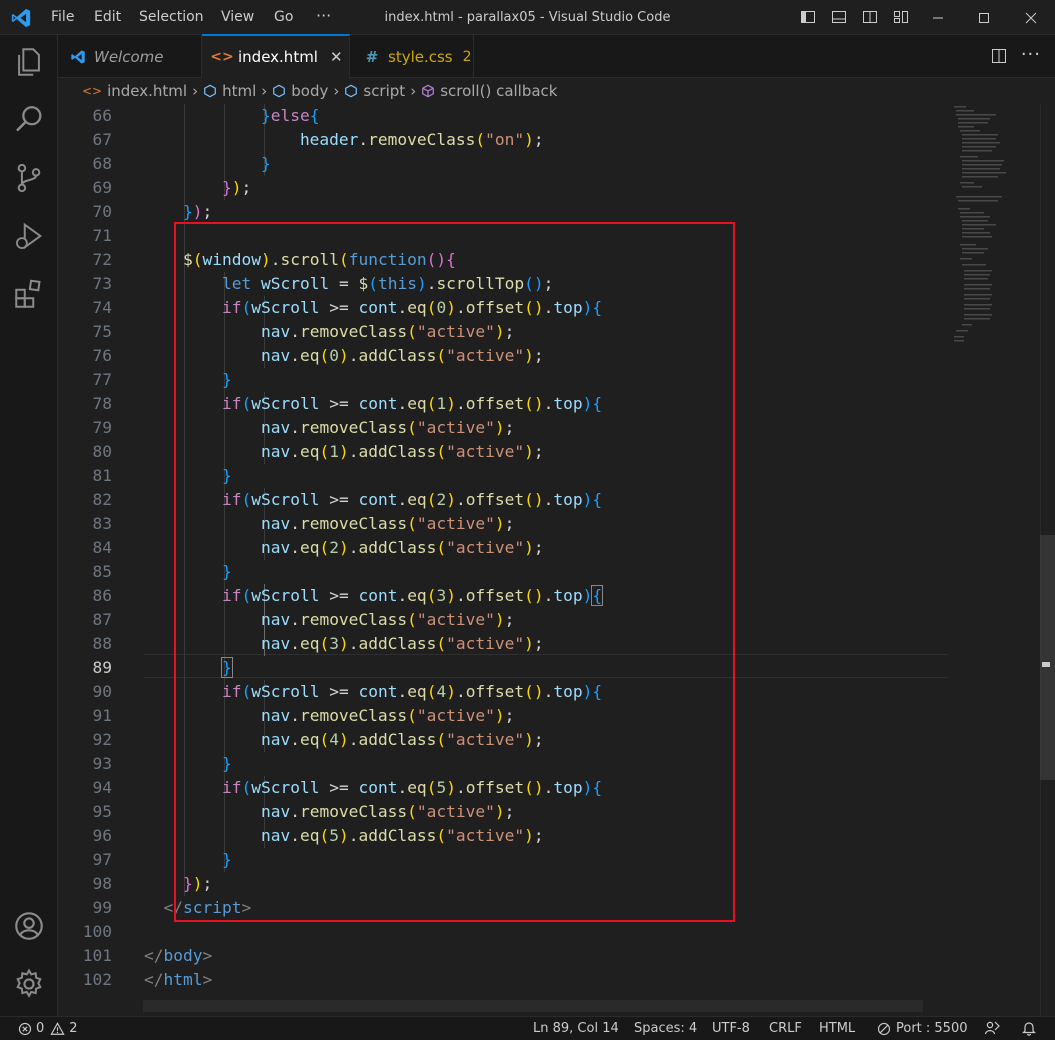 This screenshot has height=1040, width=1055. I want to click on css-icon: #, so click(372, 56).